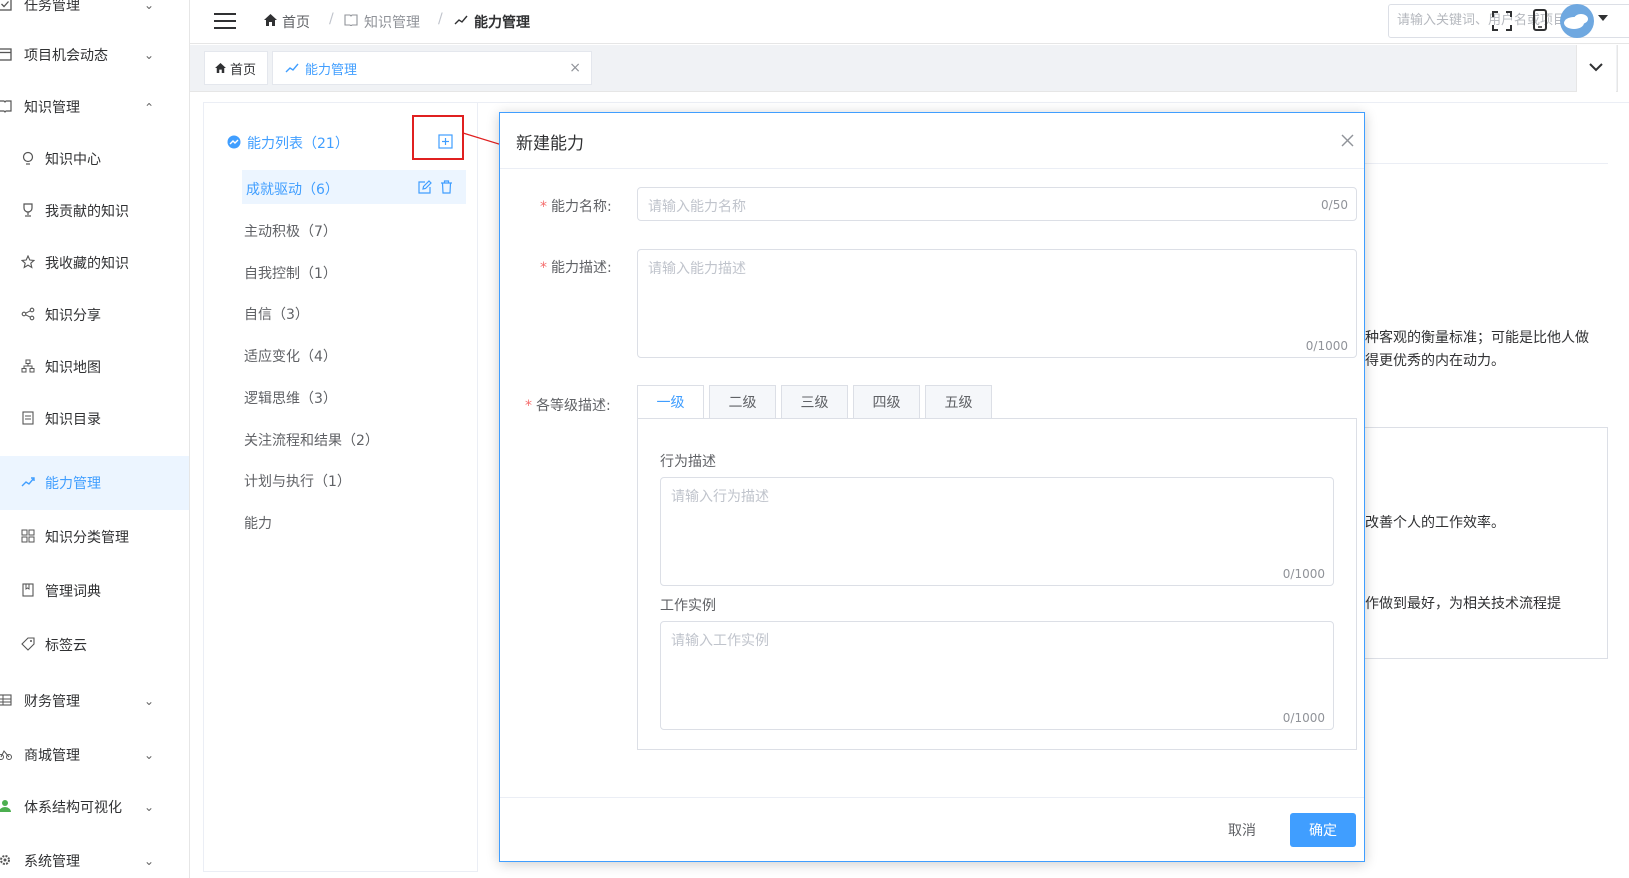 The image size is (1629, 878). Describe the element at coordinates (94, 701) in the screenshot. I see `sidebar-item-finance: 财务管理 ⌄` at that location.